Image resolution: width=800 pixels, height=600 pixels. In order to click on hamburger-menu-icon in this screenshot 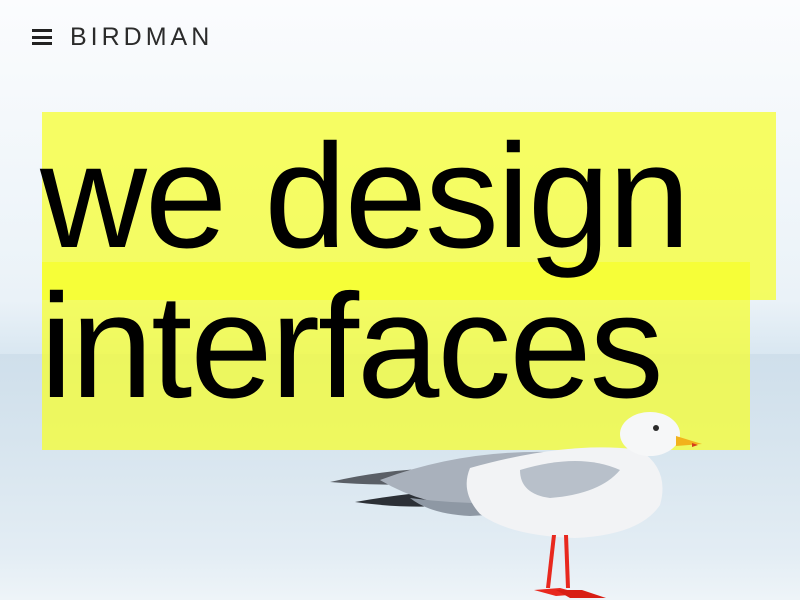, I will do `click(42, 37)`.